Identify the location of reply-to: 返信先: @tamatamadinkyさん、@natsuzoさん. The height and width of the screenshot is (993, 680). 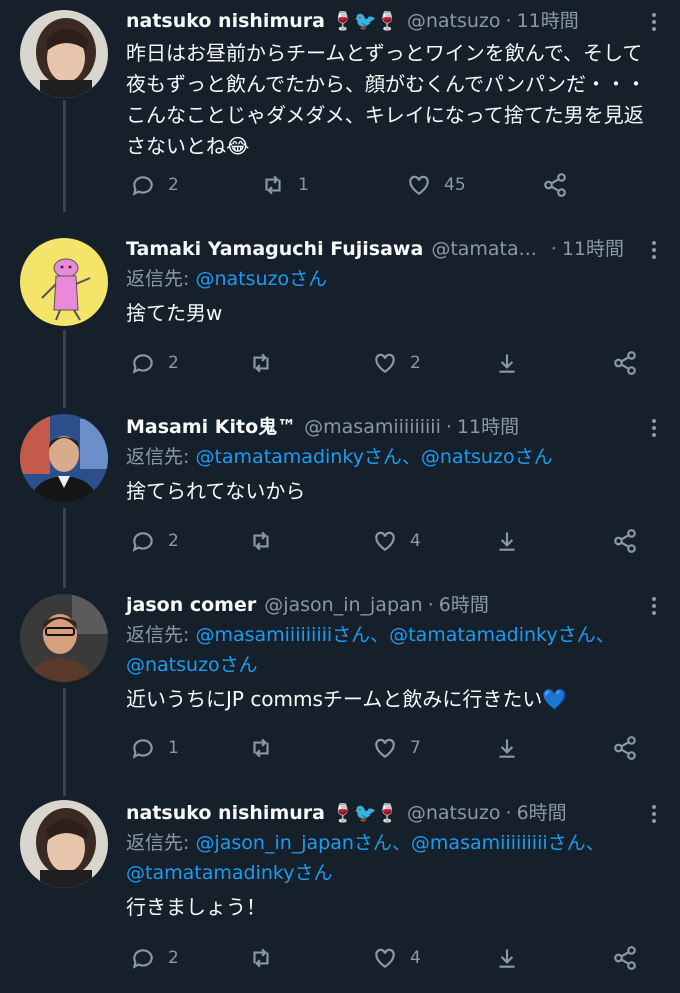
(339, 457).